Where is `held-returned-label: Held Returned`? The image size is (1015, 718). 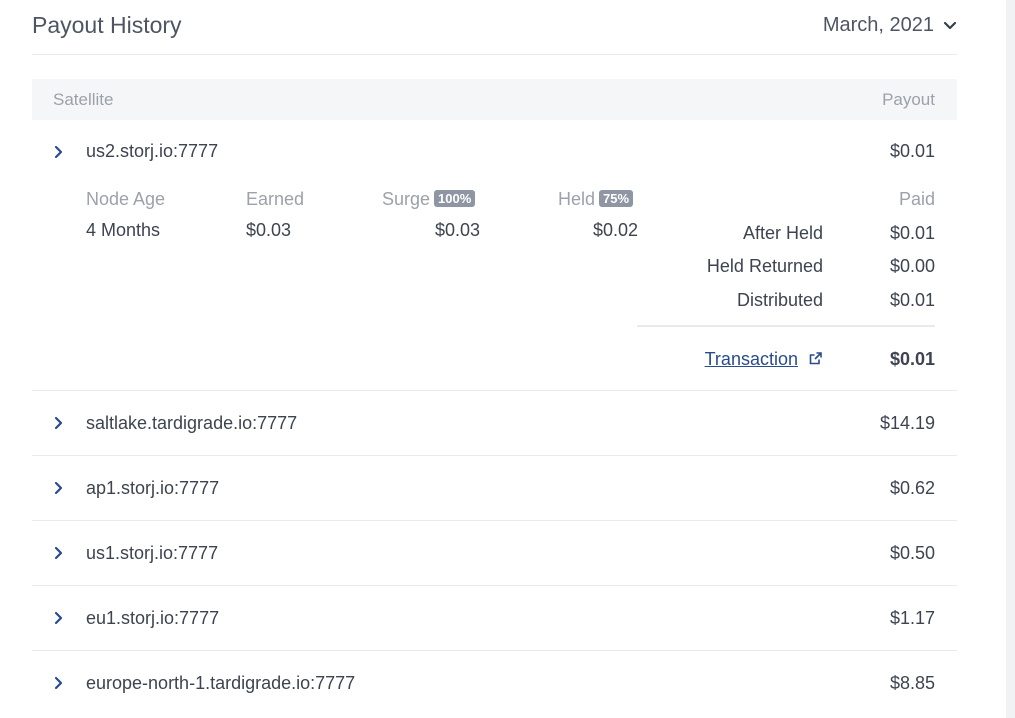
held-returned-label: Held Returned is located at coordinates (764, 266).